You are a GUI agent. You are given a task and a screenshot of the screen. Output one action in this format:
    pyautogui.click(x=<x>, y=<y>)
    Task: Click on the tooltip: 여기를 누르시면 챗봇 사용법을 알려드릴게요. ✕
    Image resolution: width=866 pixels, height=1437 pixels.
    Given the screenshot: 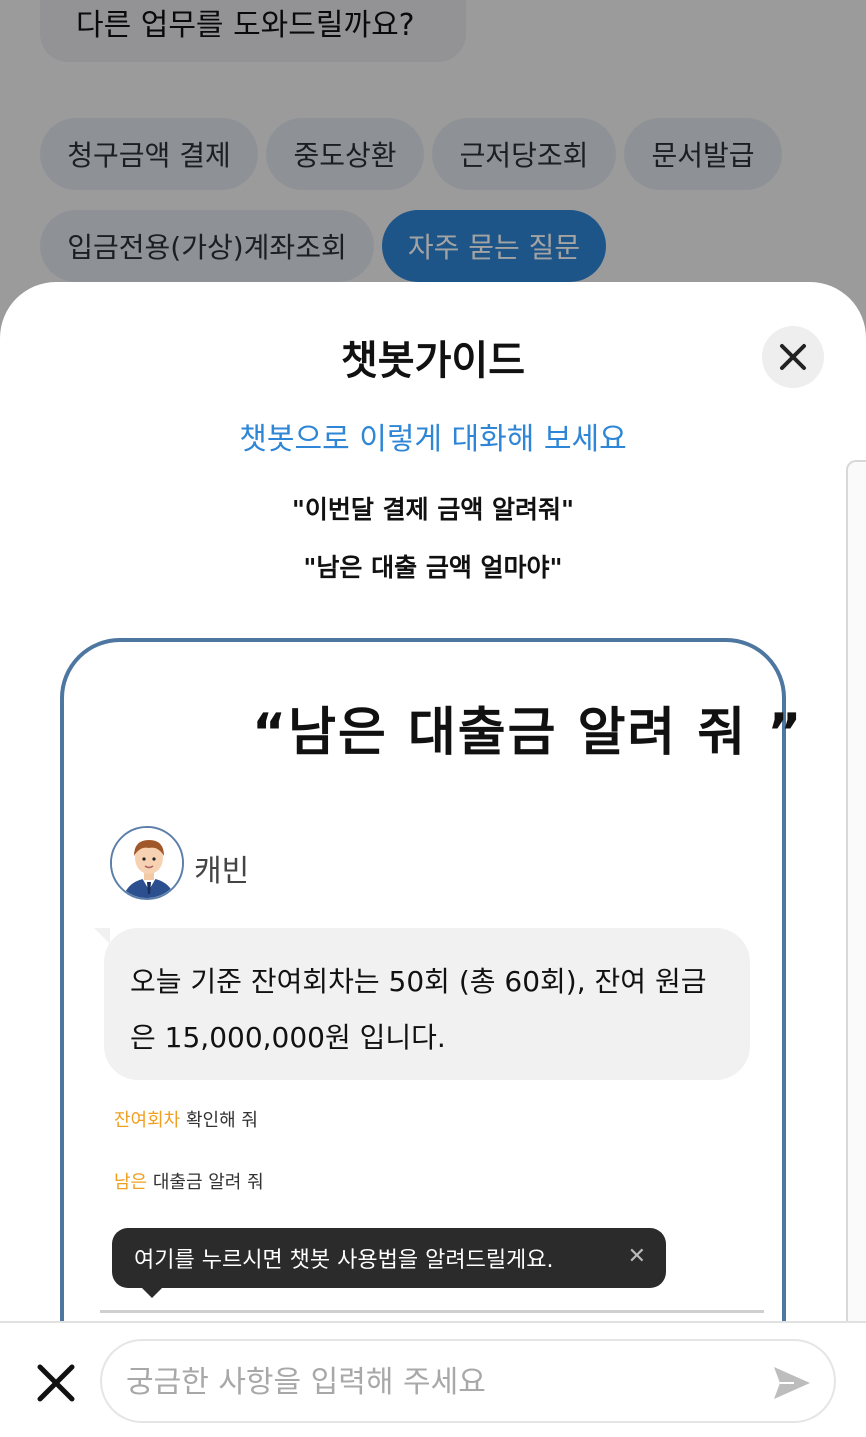 What is the action you would take?
    pyautogui.click(x=389, y=1263)
    